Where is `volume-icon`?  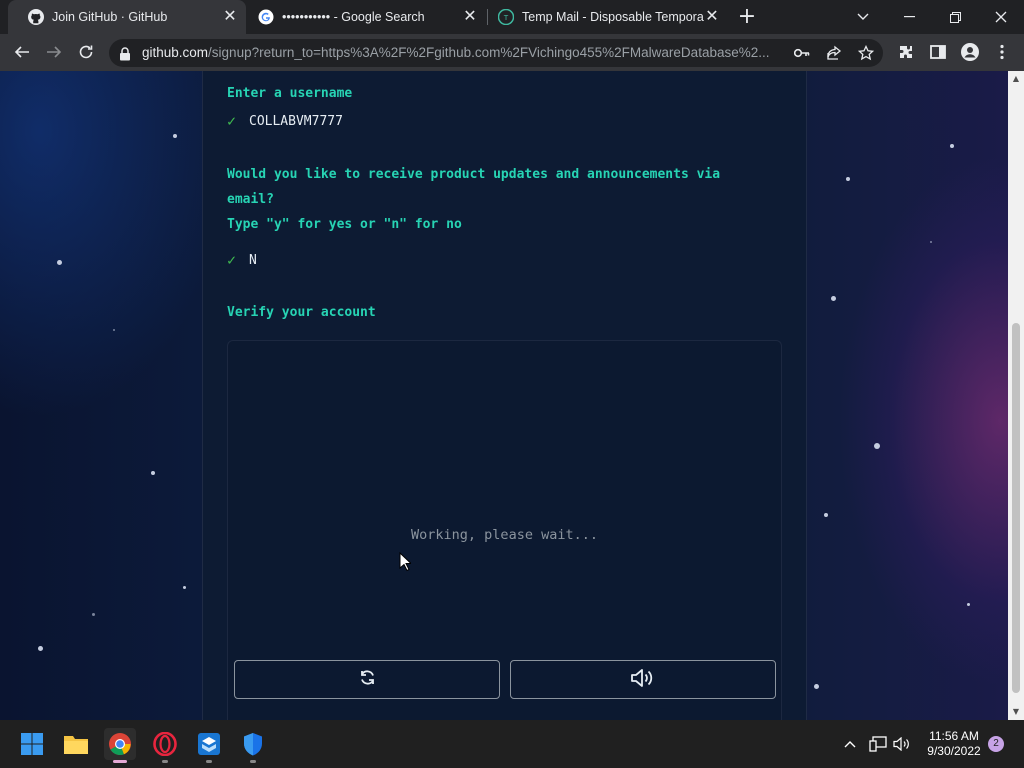
volume-icon is located at coordinates (902, 744).